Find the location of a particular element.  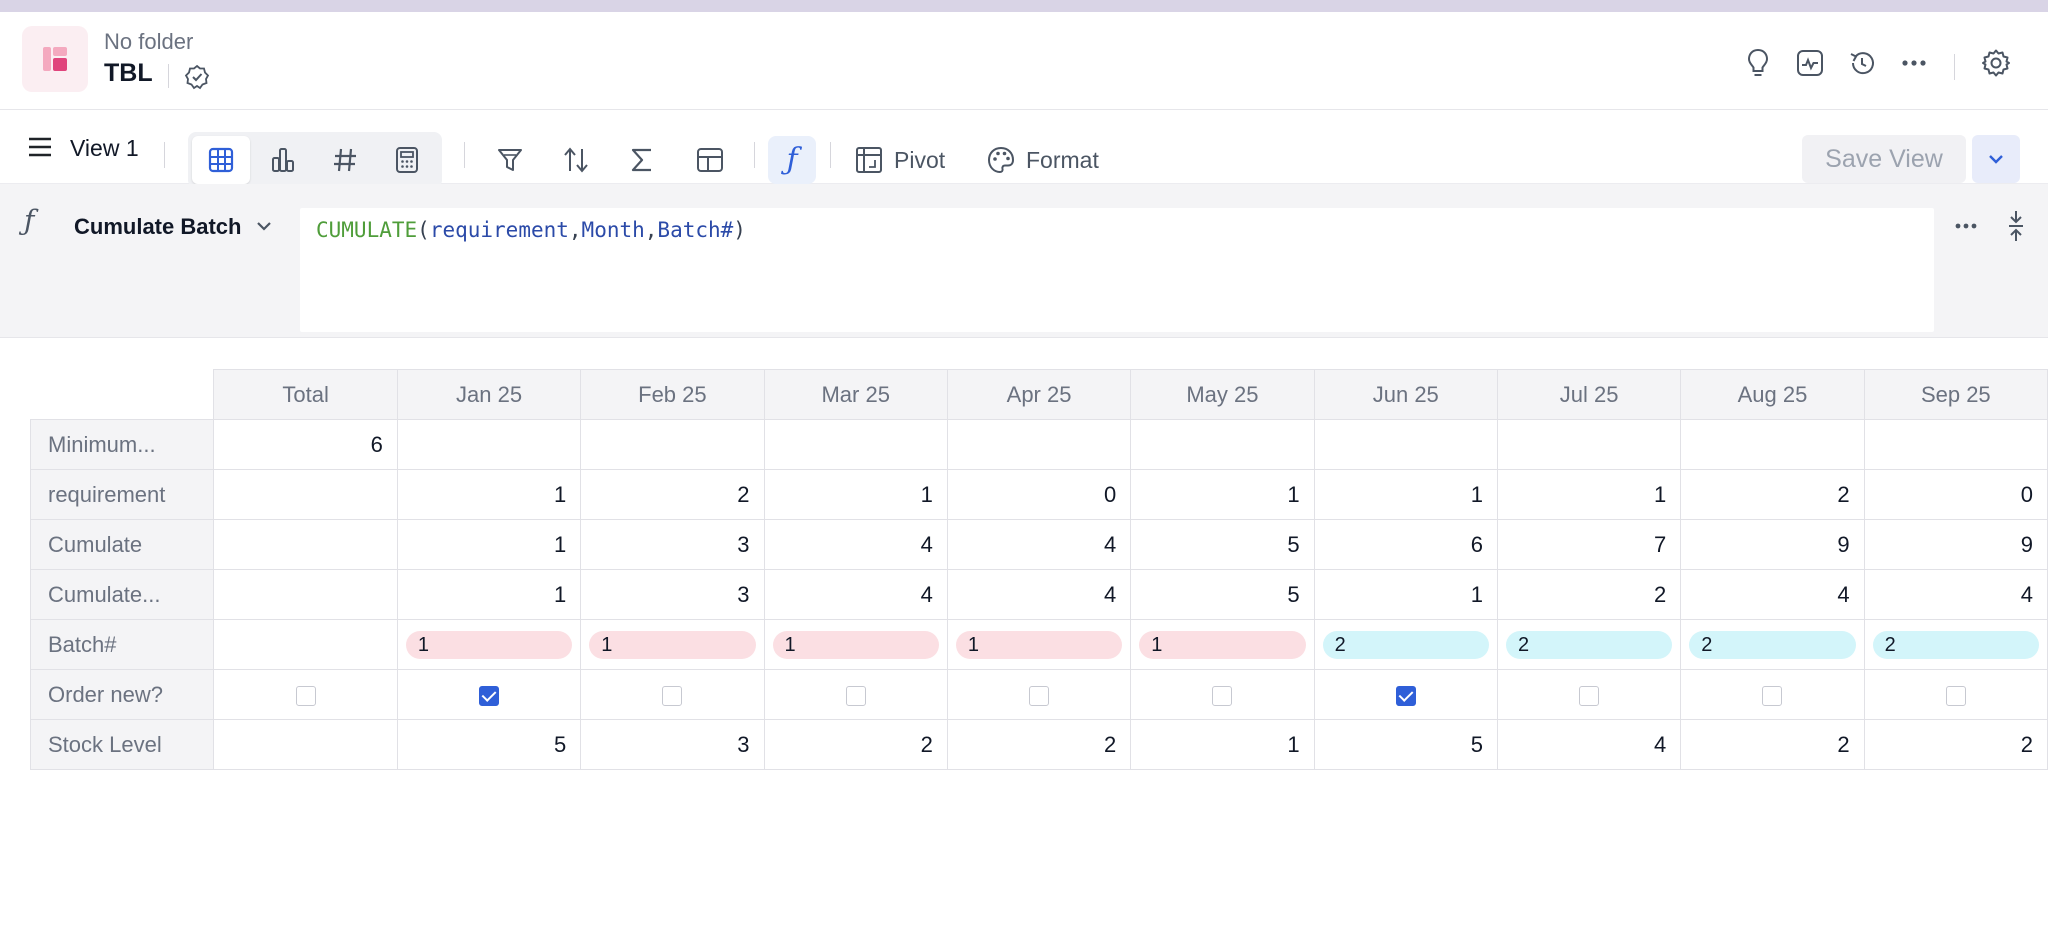

formula-more-icon is located at coordinates (1966, 226).